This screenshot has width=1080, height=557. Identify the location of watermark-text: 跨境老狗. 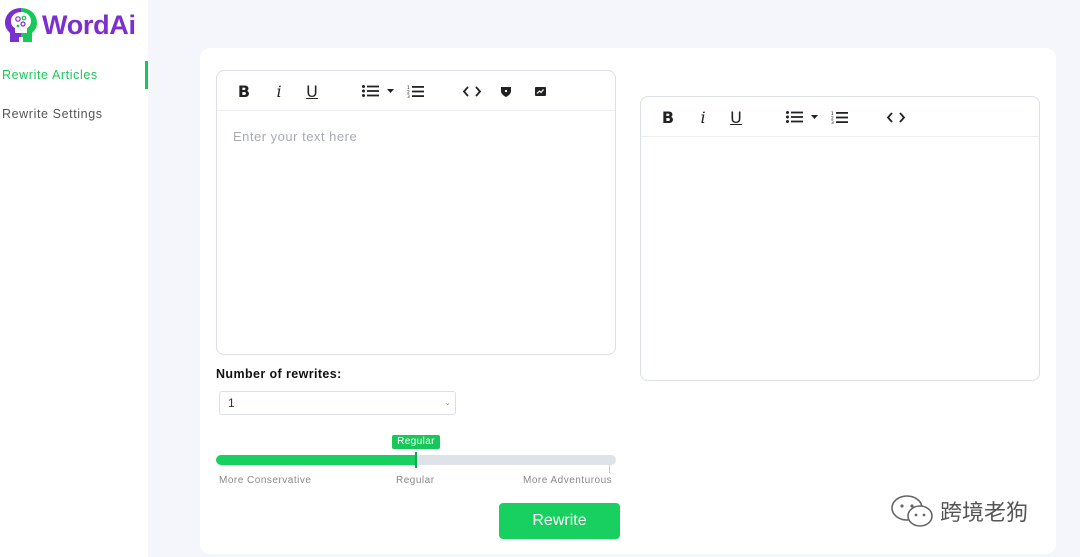
(984, 513).